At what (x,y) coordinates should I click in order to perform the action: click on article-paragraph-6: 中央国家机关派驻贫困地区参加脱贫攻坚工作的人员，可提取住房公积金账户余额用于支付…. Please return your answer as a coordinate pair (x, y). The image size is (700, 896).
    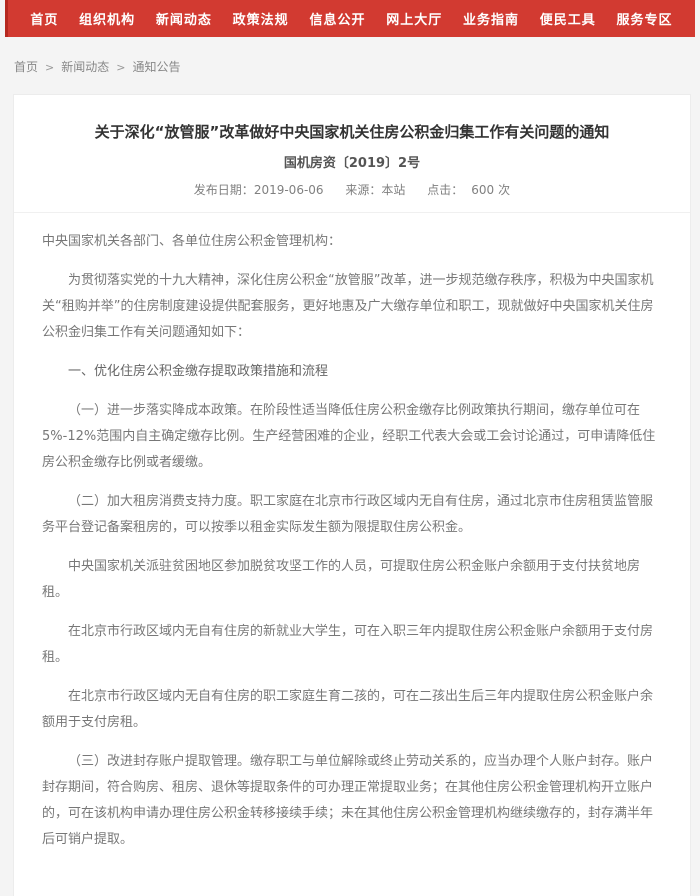
    Looking at the image, I should click on (341, 579).